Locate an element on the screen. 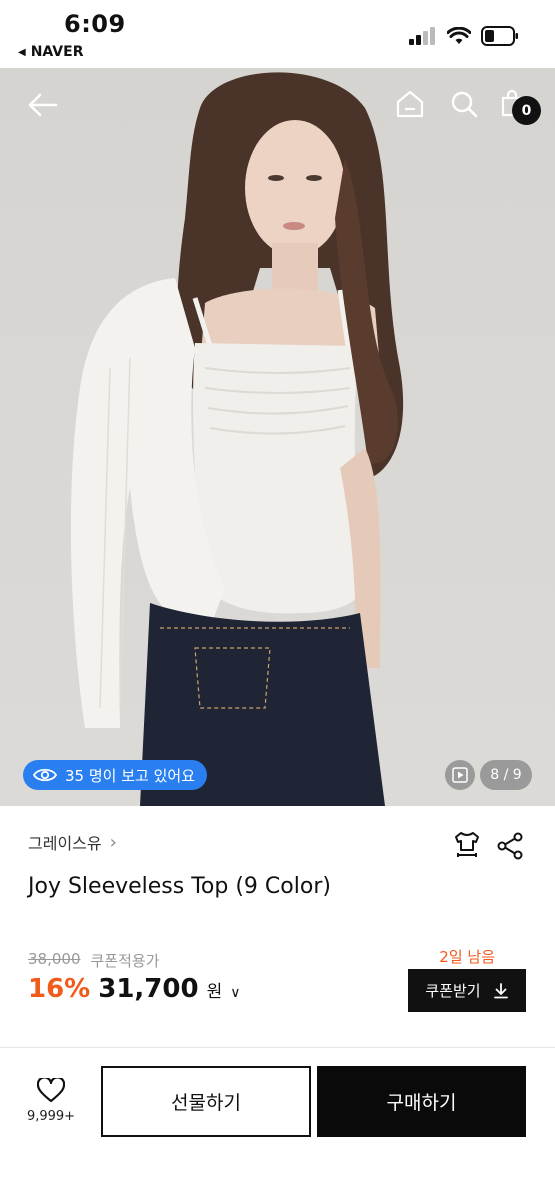 The height and width of the screenshot is (1200, 555). coupon-days-left: 2일 남음 is located at coordinates (467, 957).